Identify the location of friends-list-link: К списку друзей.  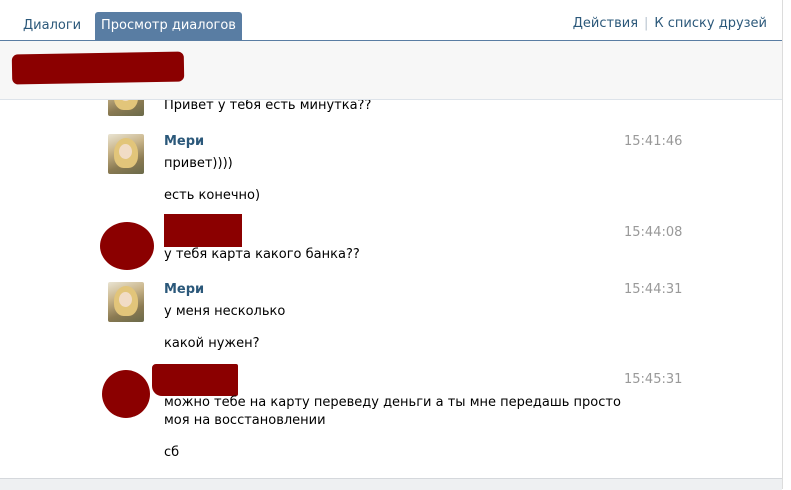
(710, 23).